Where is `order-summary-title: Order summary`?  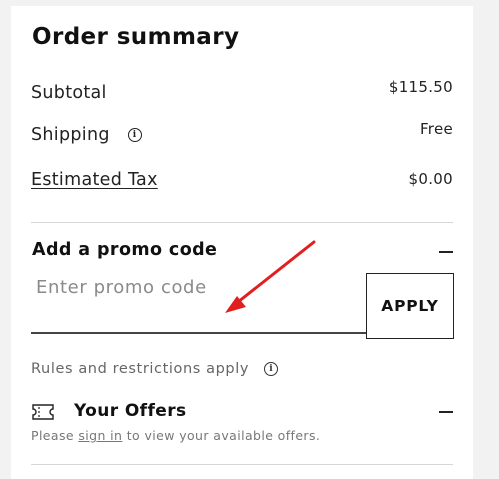
order-summary-title: Order summary is located at coordinates (136, 37).